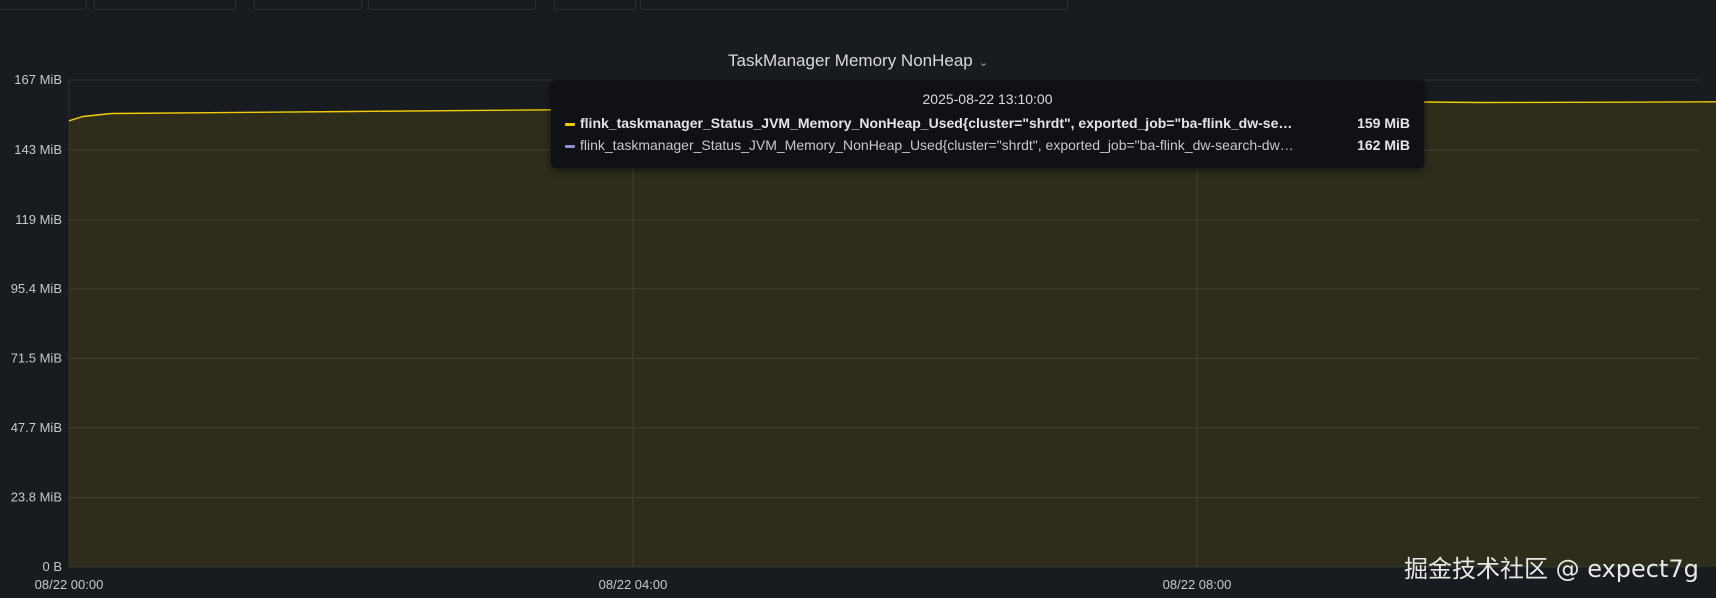 This screenshot has width=1716, height=598. I want to click on y-tick-label: 95.4 MiB, so click(36, 288).